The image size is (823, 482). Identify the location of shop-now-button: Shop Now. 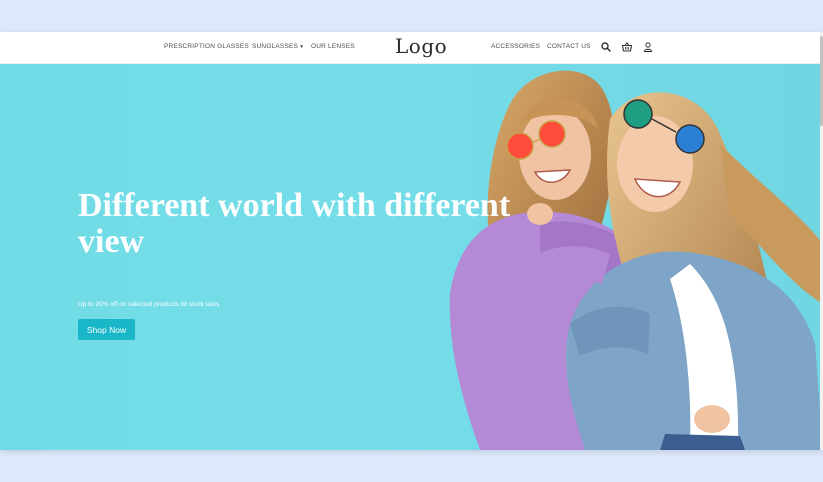
(106, 329).